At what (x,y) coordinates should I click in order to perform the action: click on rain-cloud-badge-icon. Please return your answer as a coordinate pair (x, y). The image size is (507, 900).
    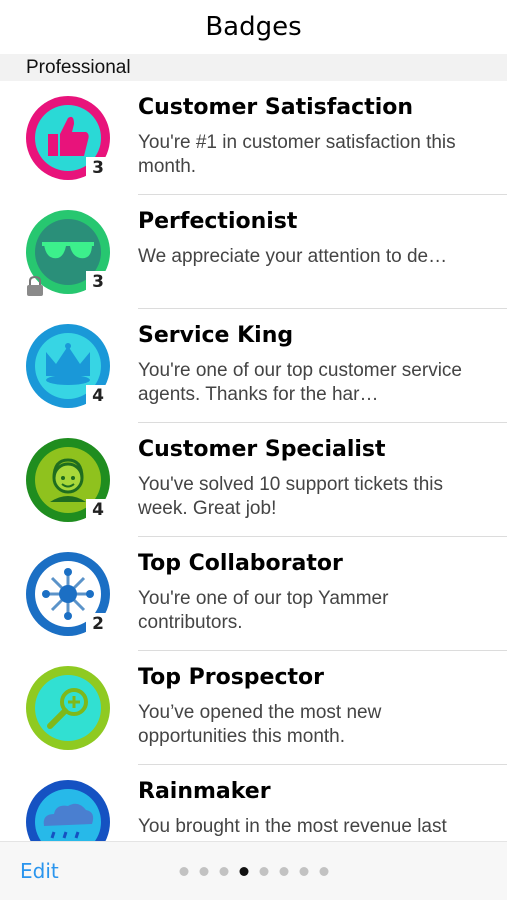
    Looking at the image, I should click on (68, 810).